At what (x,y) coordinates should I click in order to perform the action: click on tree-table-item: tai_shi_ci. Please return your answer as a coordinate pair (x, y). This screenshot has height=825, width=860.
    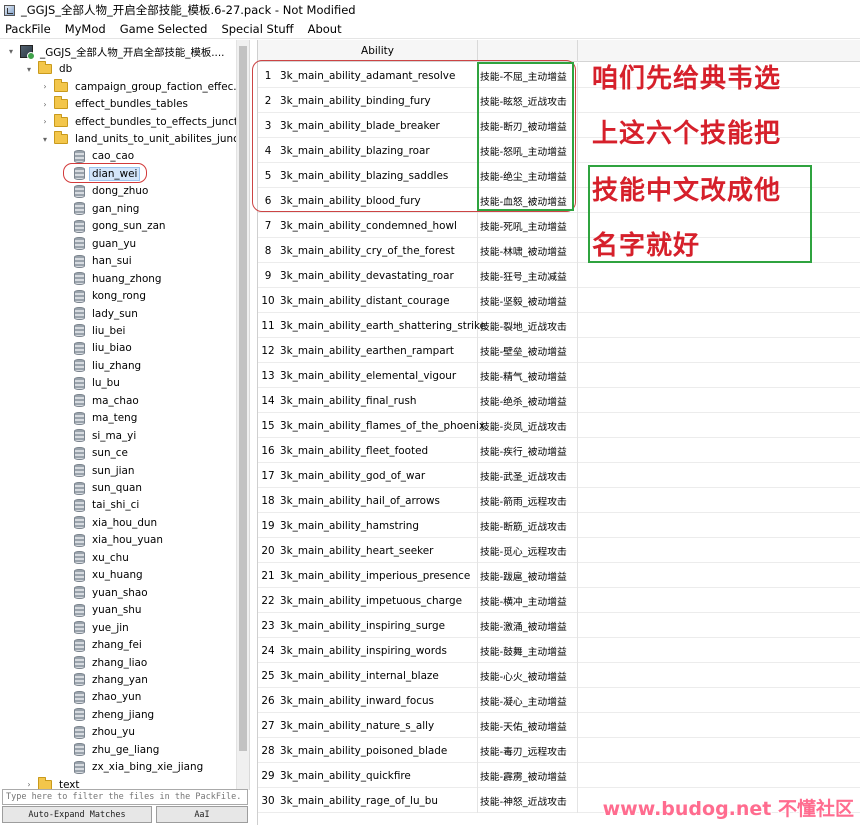
    Looking at the image, I should click on (100, 506).